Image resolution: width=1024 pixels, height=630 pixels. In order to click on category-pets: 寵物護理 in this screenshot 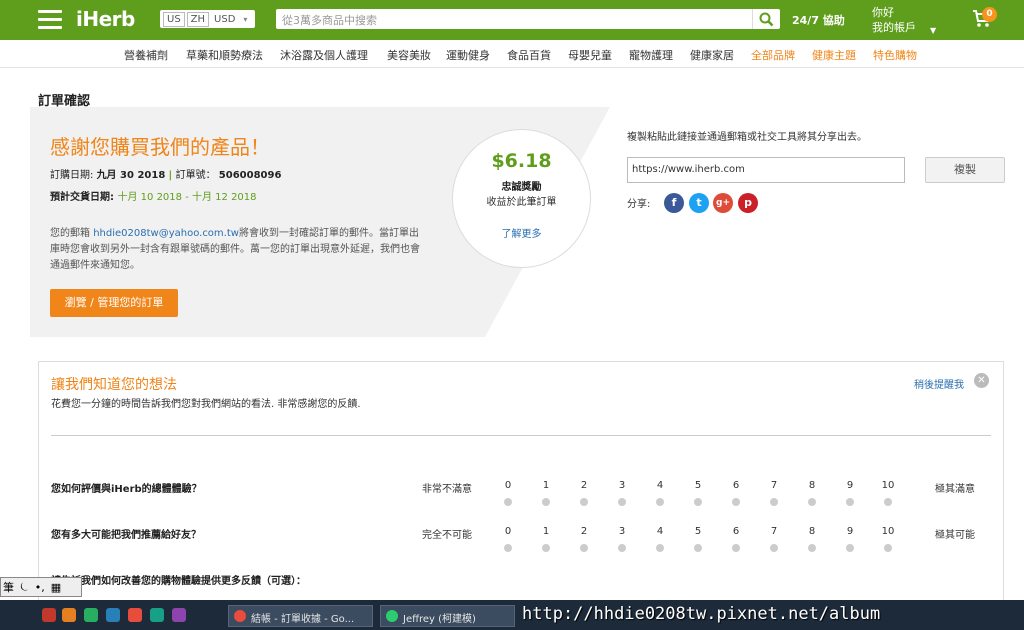, I will do `click(651, 55)`.